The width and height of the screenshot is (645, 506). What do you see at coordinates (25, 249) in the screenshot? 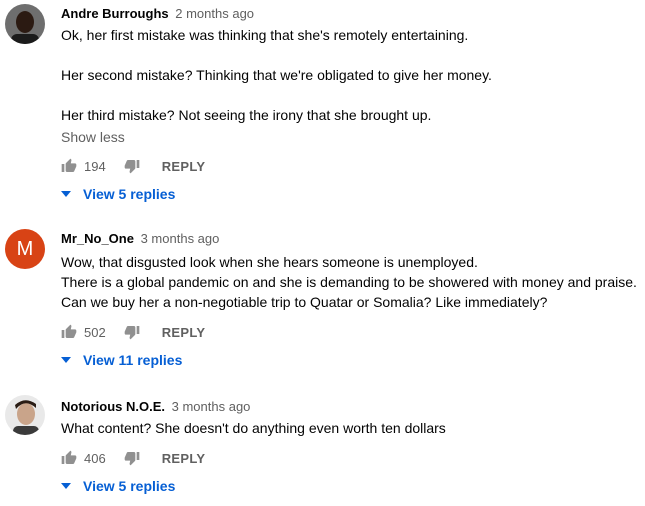
I see `avatar: M` at bounding box center [25, 249].